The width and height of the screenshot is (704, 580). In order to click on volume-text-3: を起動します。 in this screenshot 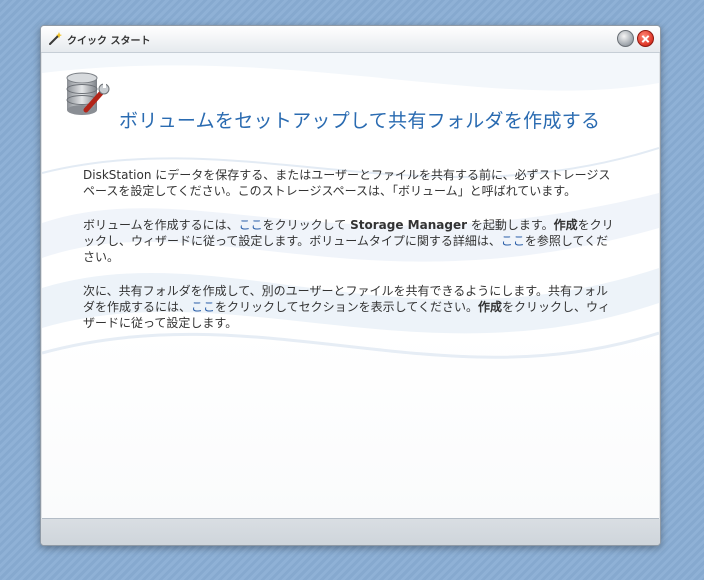, I will do `click(510, 225)`.